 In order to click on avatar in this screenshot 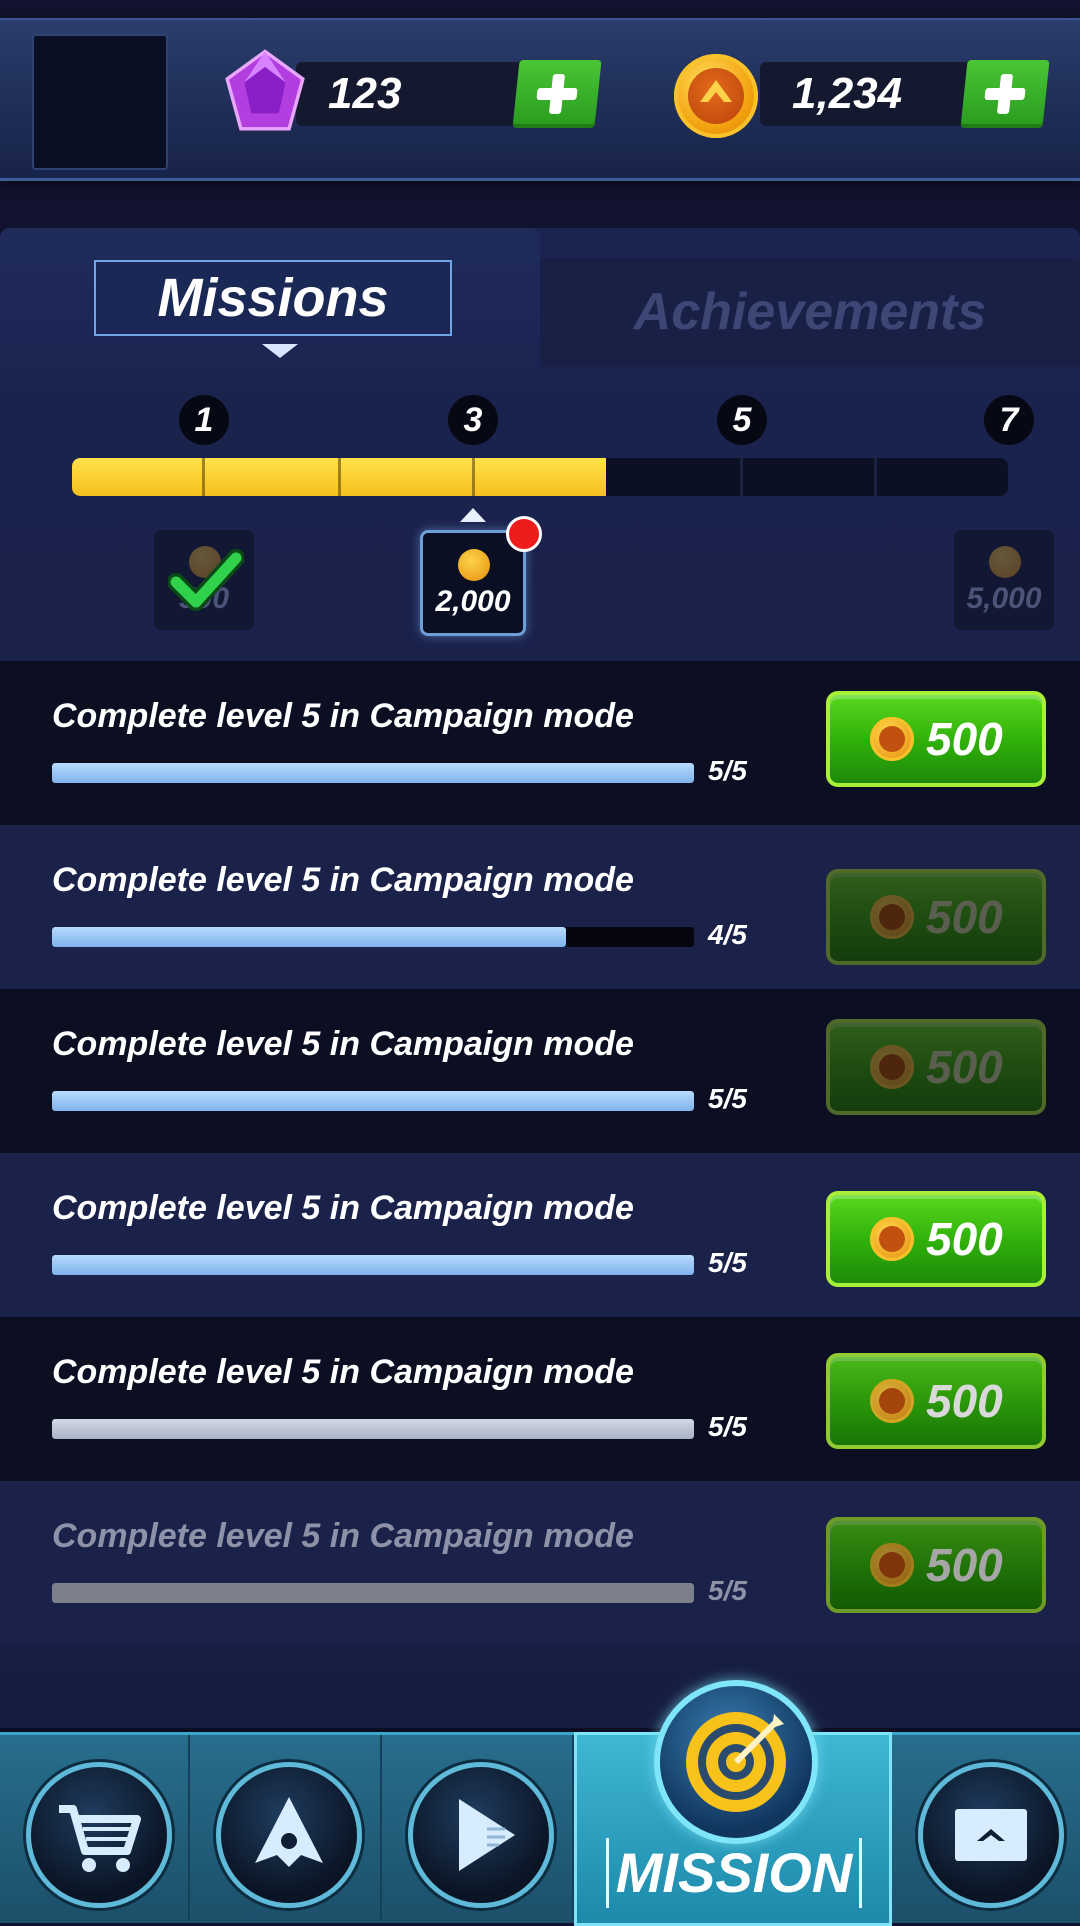, I will do `click(100, 102)`.